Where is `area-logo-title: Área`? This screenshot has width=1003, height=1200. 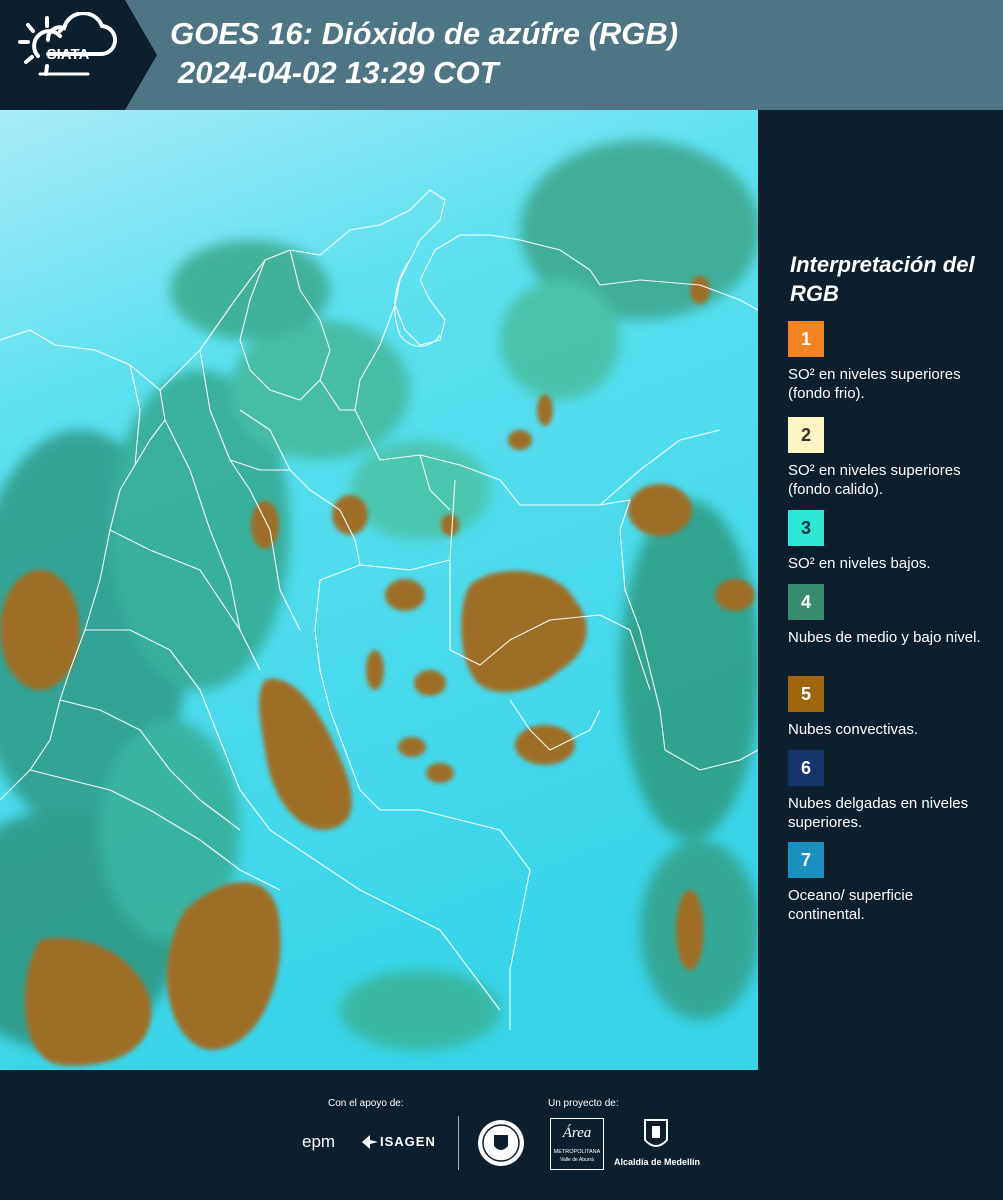
area-logo-title: Área is located at coordinates (577, 1133).